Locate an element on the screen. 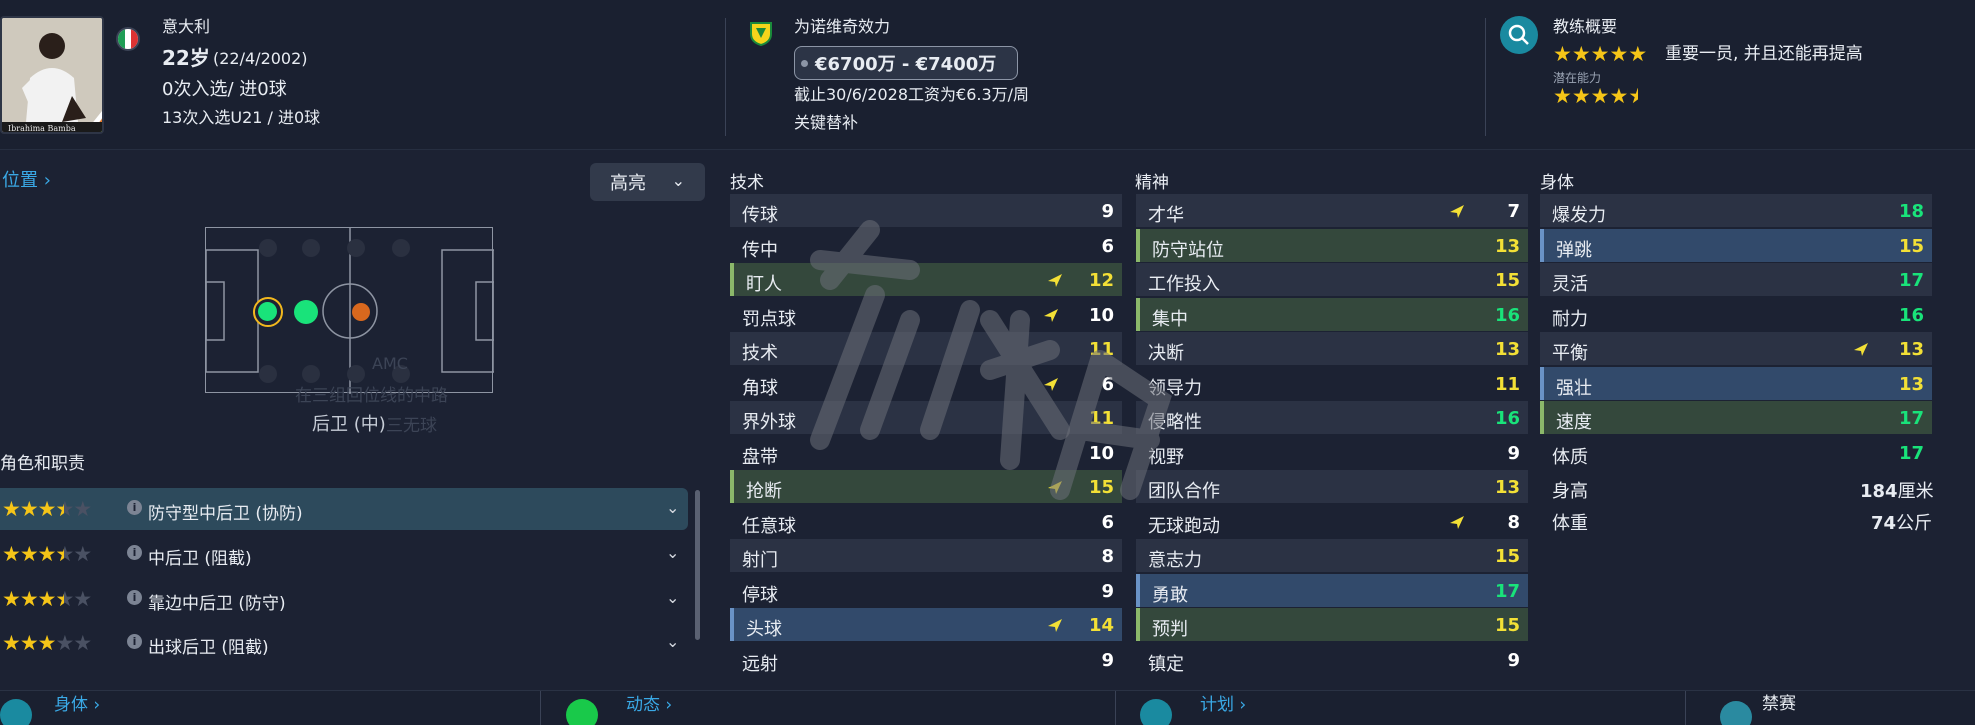 Image resolution: width=1975 pixels, height=725 pixels. attribute-row: 界外球 11 is located at coordinates (926, 417).